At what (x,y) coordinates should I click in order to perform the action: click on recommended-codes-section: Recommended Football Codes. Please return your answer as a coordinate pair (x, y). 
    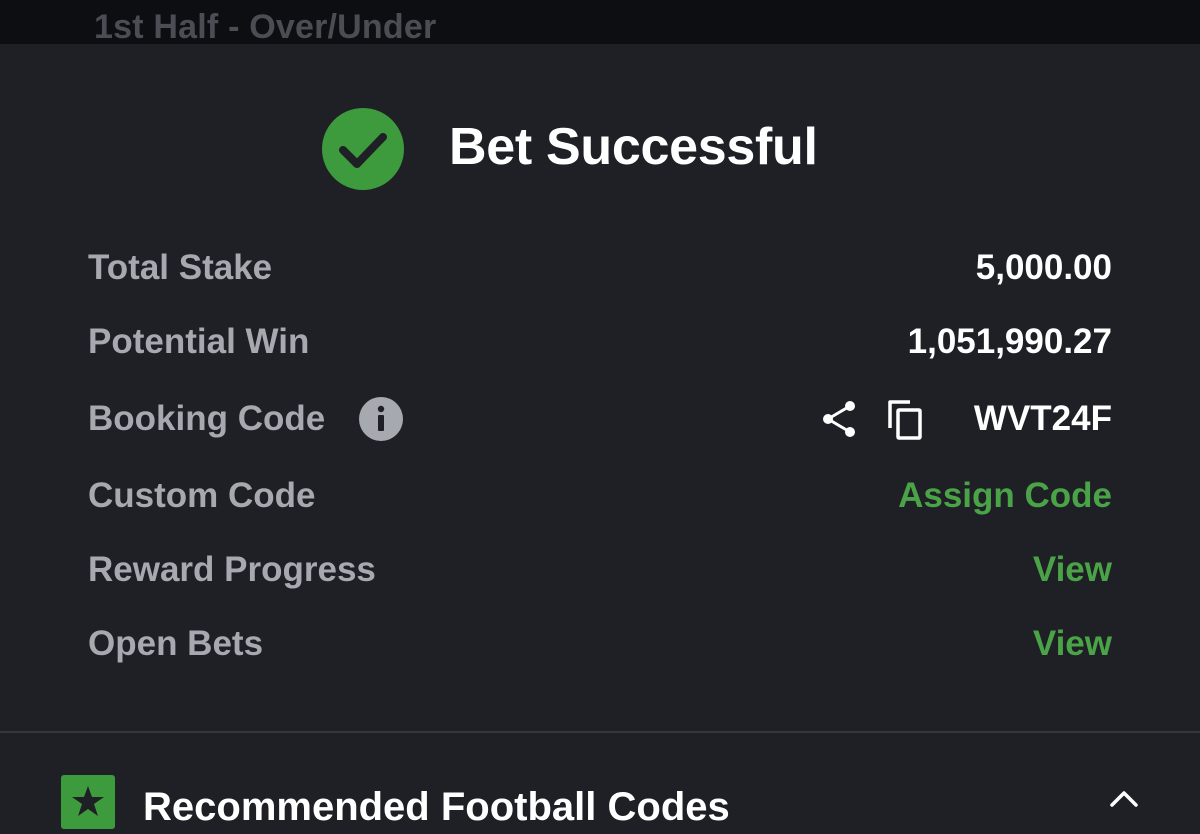
    Looking at the image, I should click on (600, 781).